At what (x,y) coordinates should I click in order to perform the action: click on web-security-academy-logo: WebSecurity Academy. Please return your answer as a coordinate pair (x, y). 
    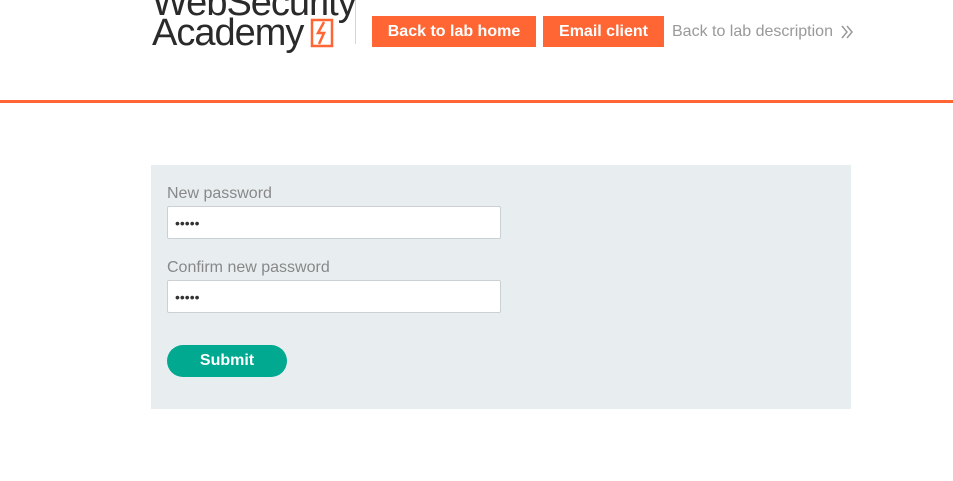
    Looking at the image, I should click on (254, 27).